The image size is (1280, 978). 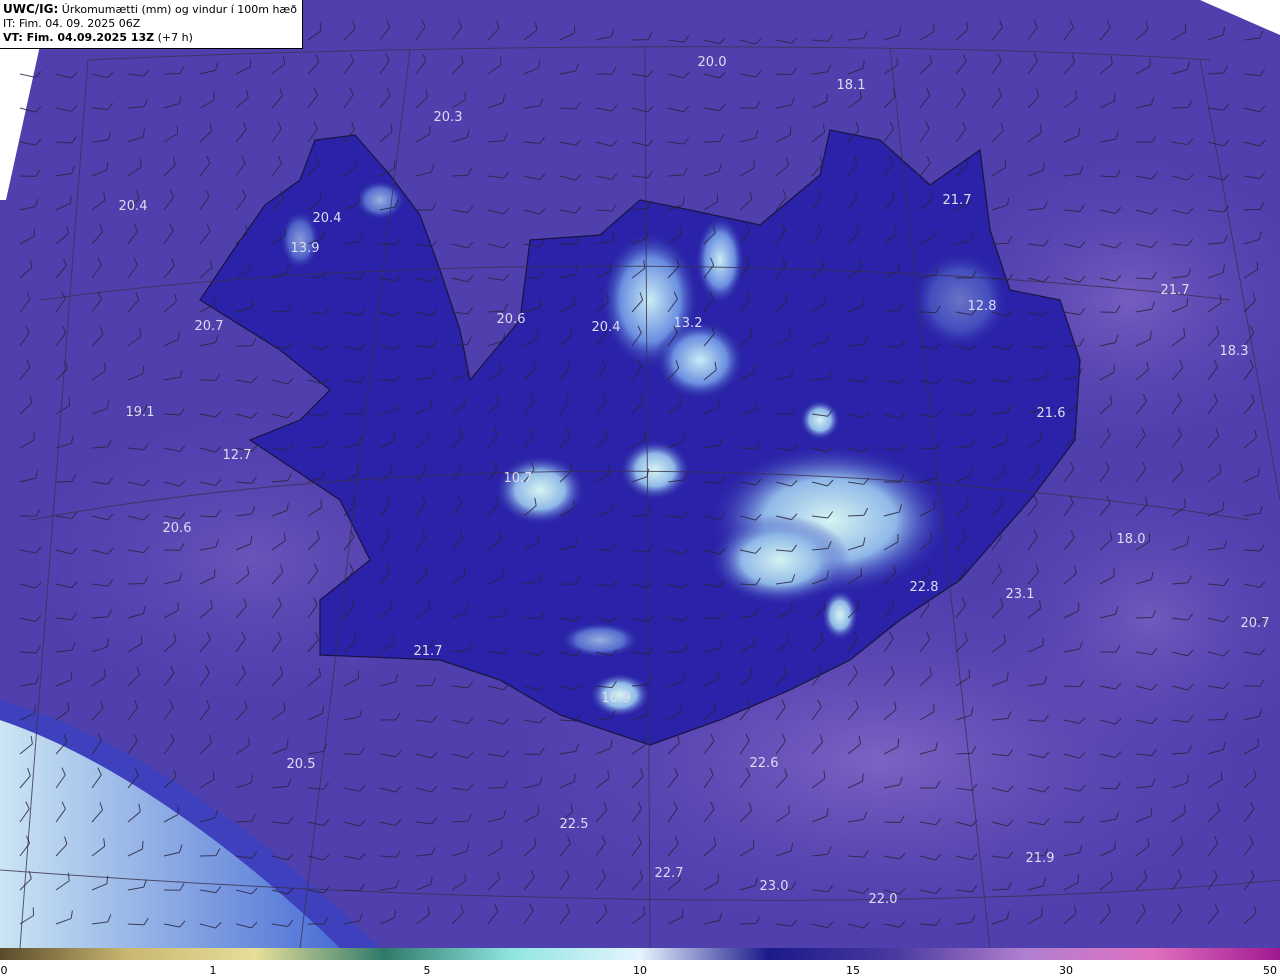 I want to click on value-label: 10.7, so click(x=518, y=478).